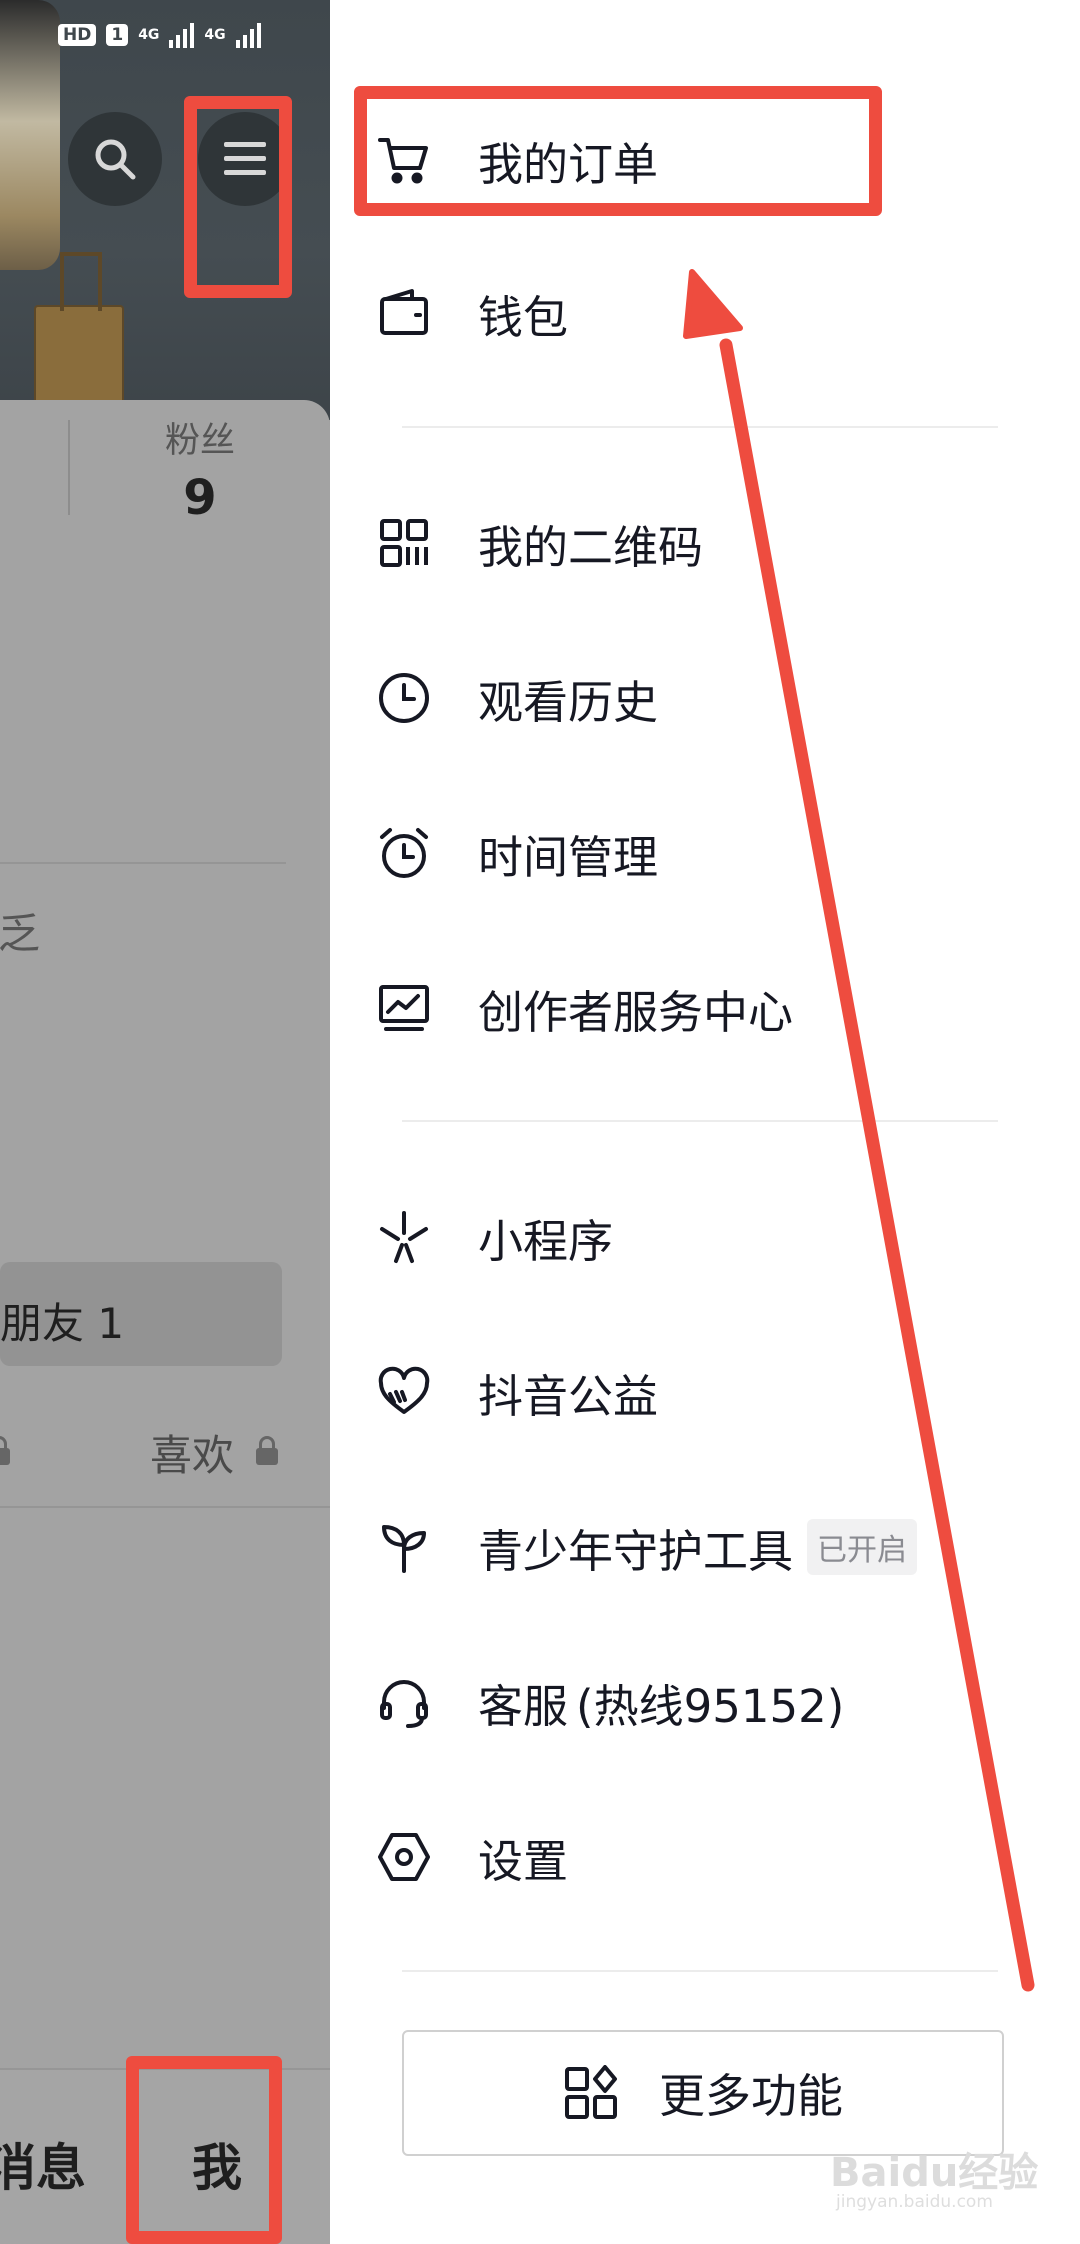 The image size is (1080, 2244). What do you see at coordinates (200, 498) in the screenshot?
I see `fans-count: 9` at bounding box center [200, 498].